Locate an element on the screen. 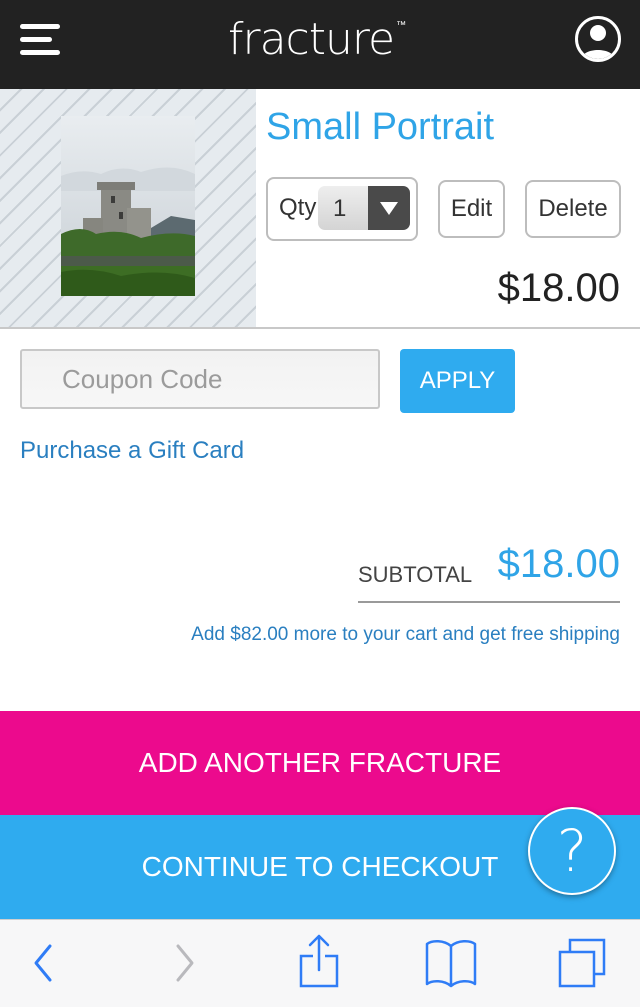 The image size is (640, 1007). purchase-gift-card-link: Purchase a Gift Card is located at coordinates (132, 451).